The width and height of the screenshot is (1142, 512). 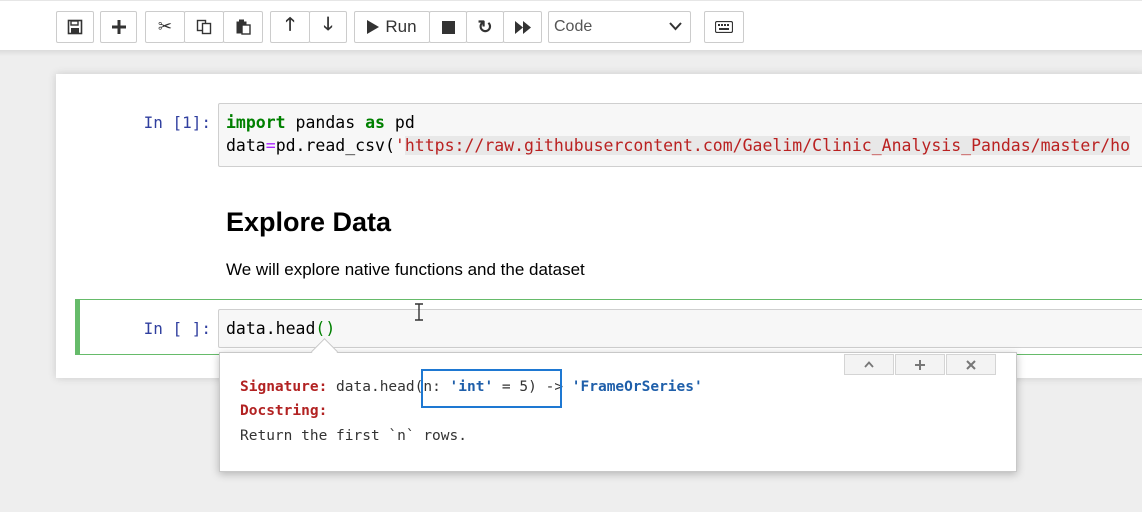 What do you see at coordinates (328, 24) in the screenshot?
I see `arrow-down-icon: 🡓` at bounding box center [328, 24].